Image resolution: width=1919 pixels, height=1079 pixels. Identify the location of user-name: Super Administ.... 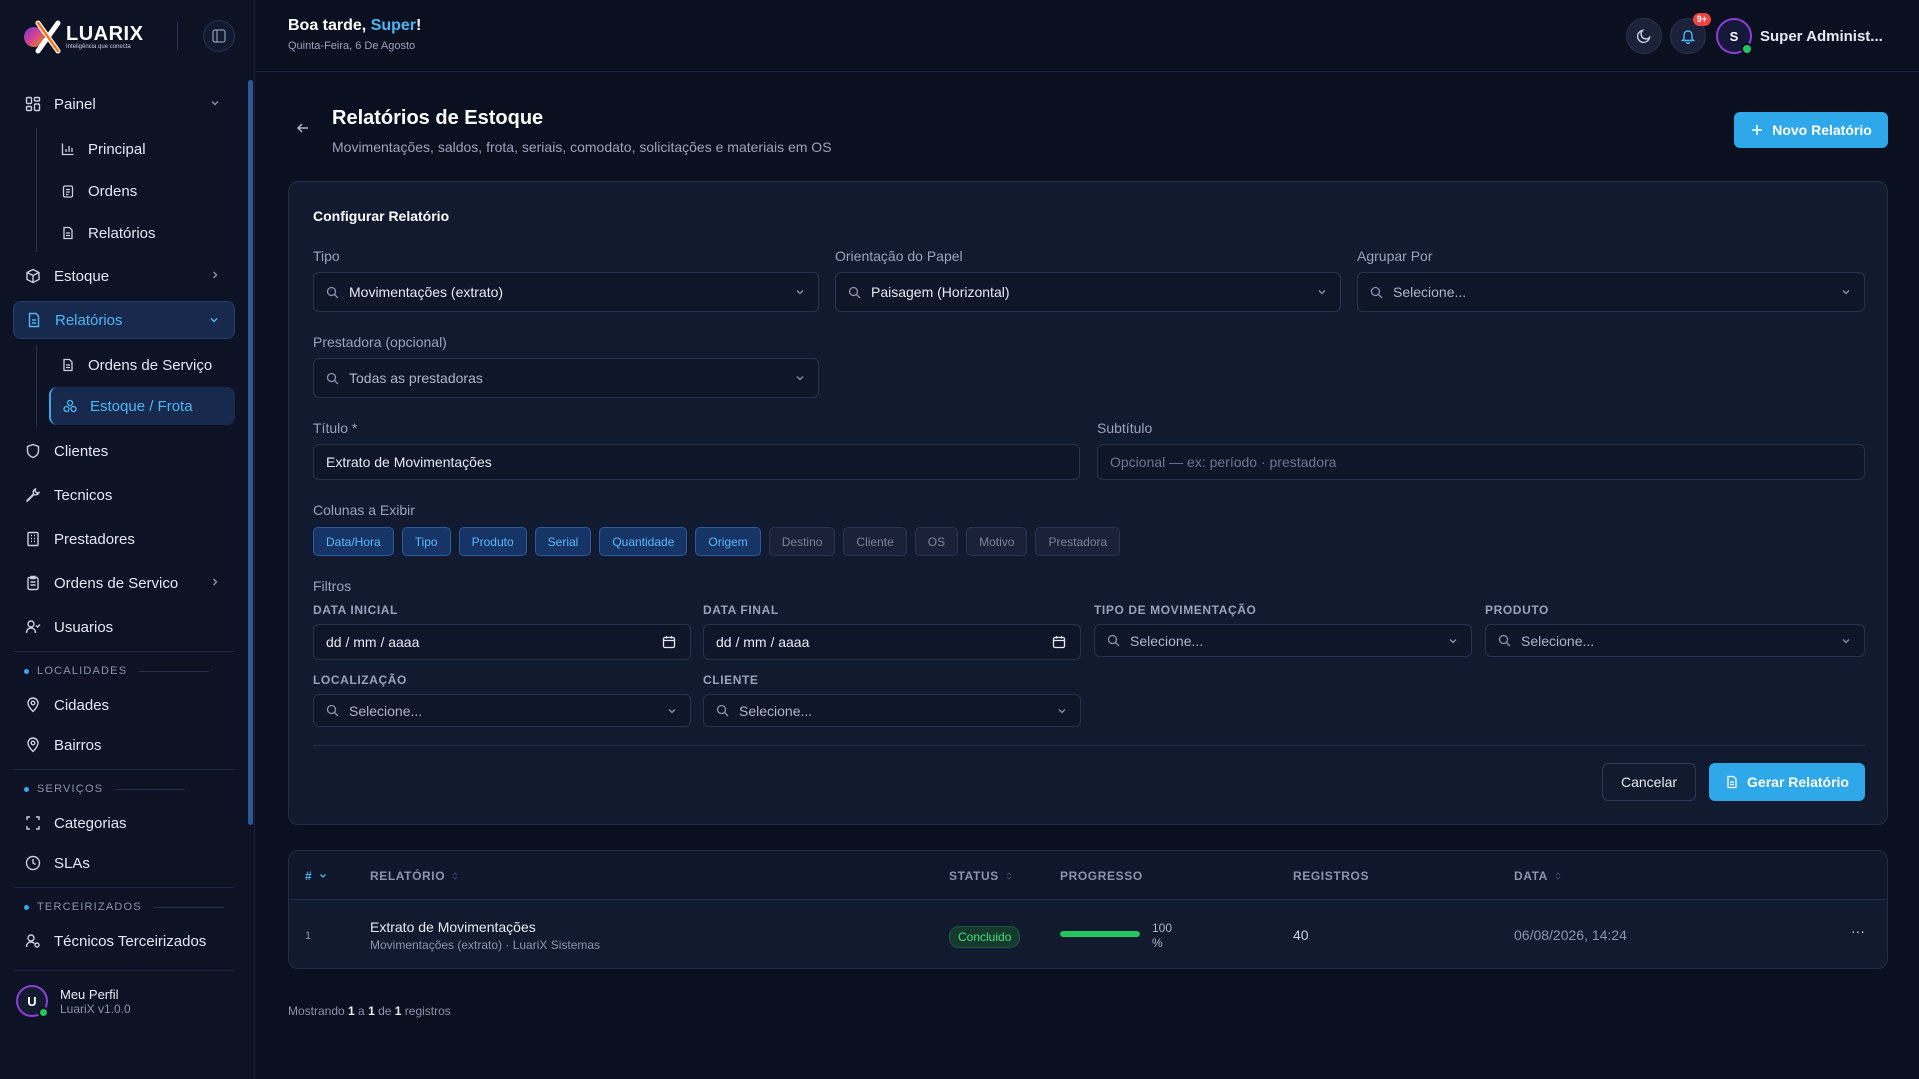
(1821, 36).